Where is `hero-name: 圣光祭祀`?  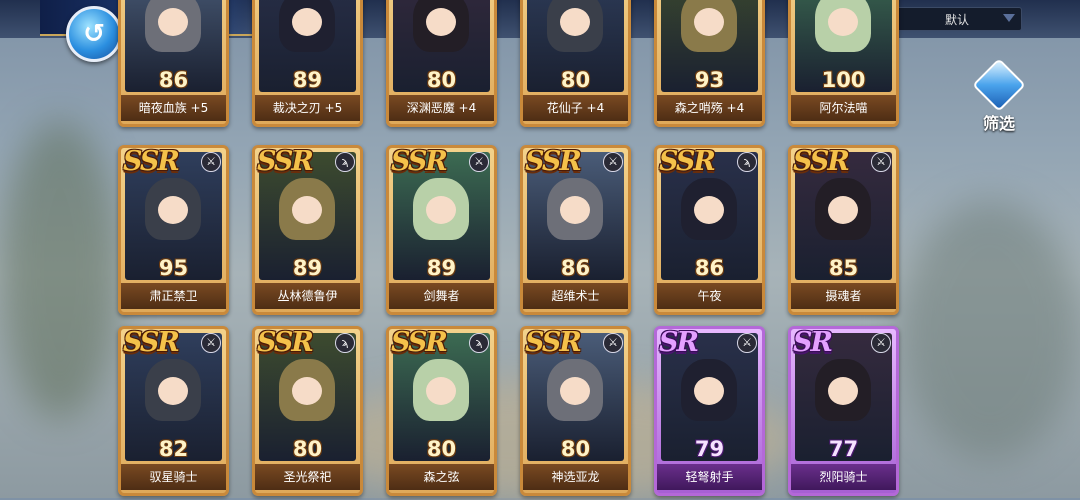 hero-name: 圣光祭祀 is located at coordinates (307, 477).